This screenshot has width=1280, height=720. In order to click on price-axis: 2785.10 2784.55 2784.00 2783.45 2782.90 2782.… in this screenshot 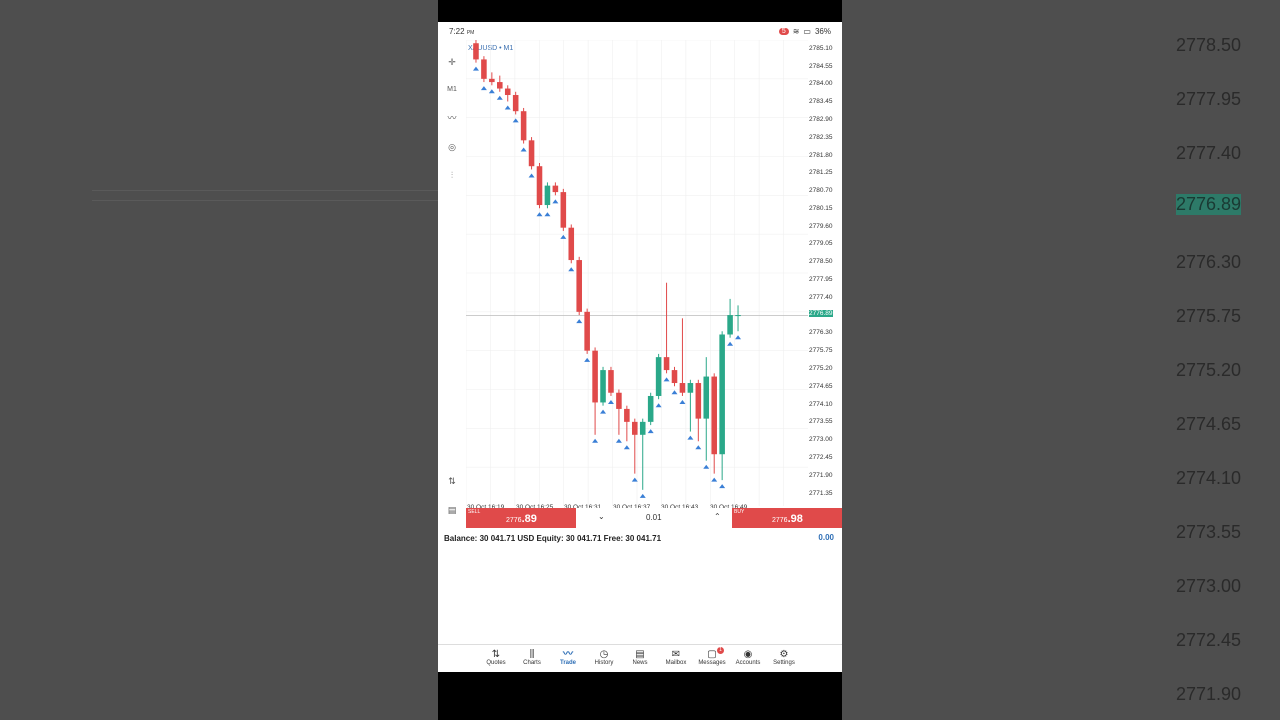, I will do `click(825, 275)`.